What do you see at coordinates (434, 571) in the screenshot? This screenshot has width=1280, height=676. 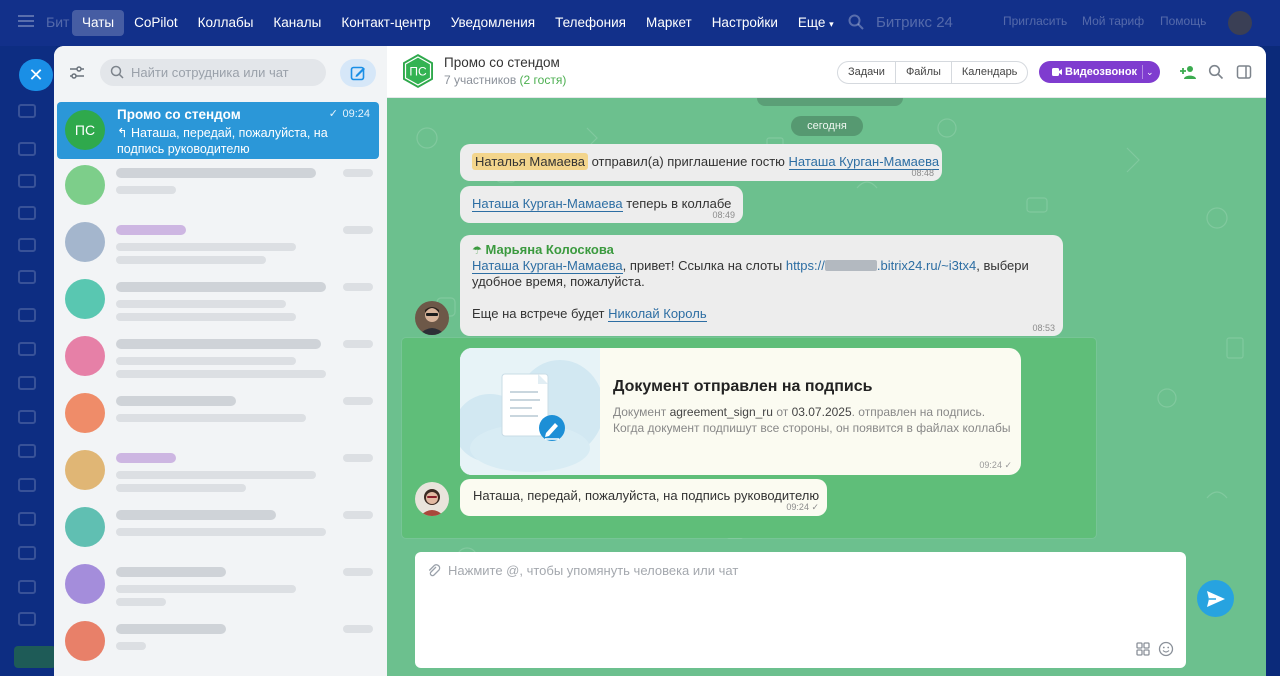 I see `attach-icon` at bounding box center [434, 571].